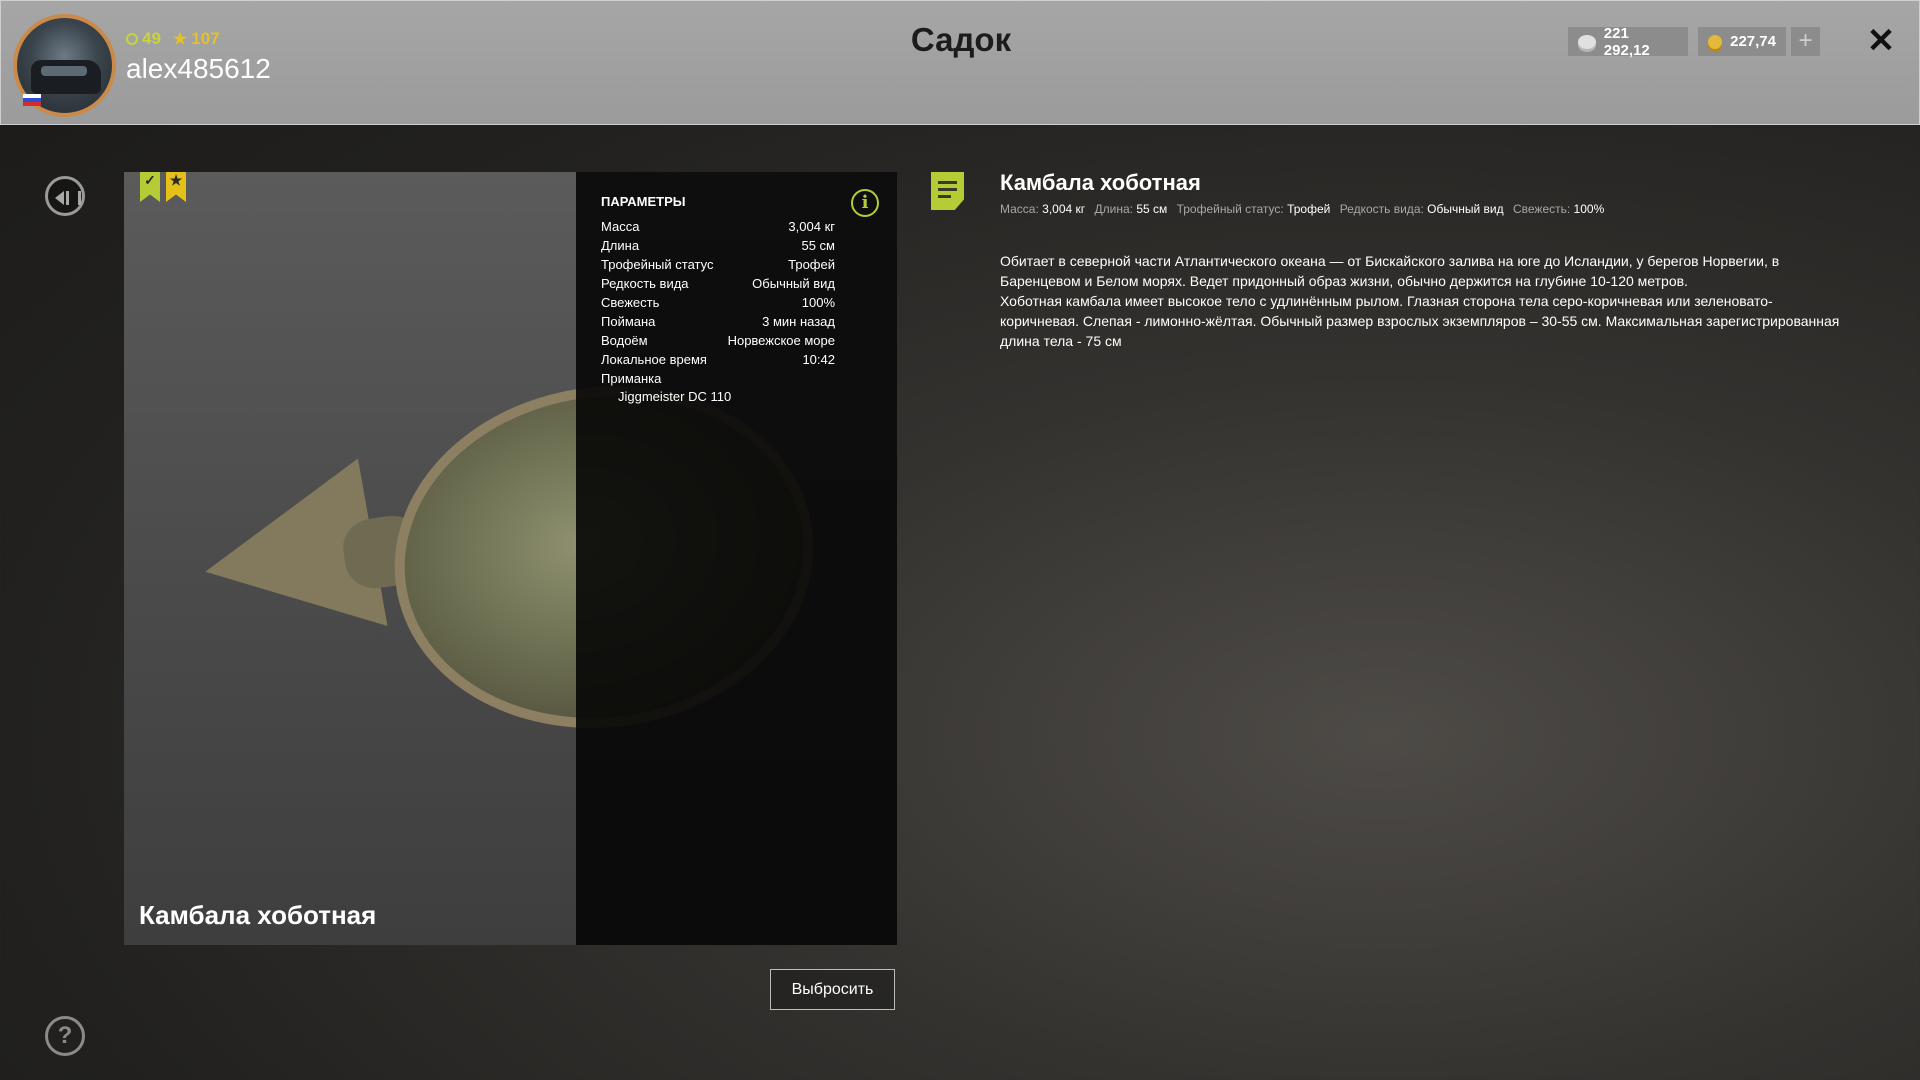  Describe the element at coordinates (1541, 209) in the screenshot. I see `meta-label: Свежесть:` at that location.